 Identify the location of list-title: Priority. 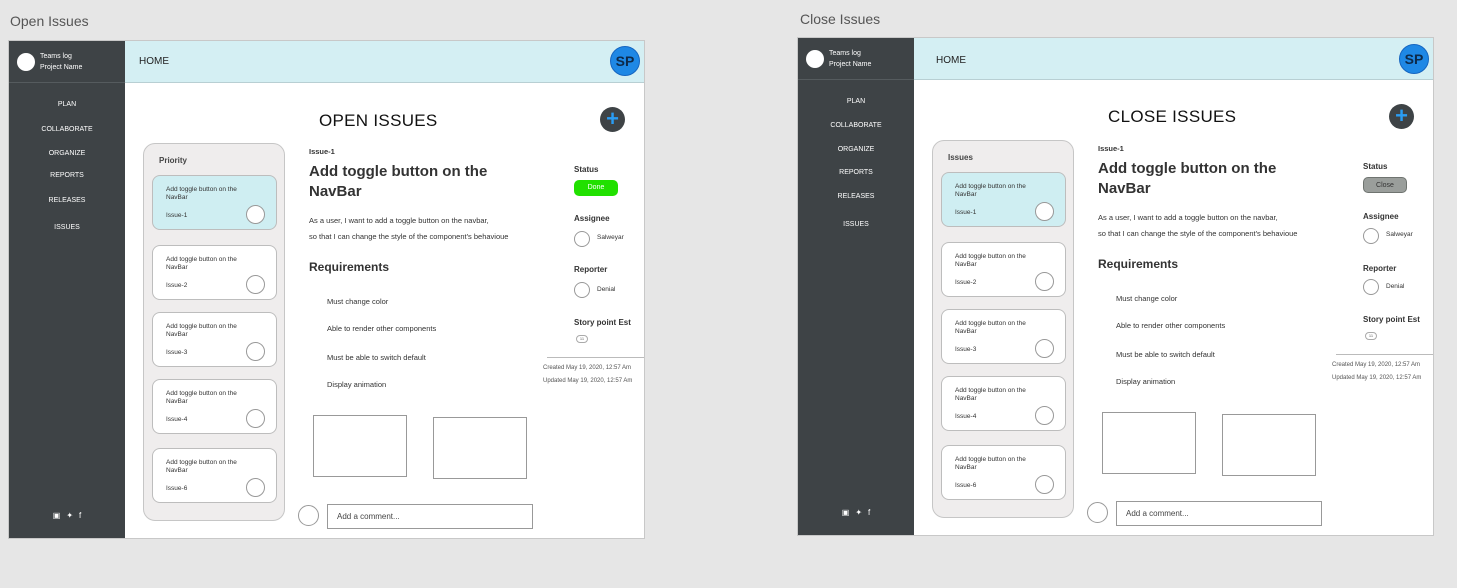
(173, 160).